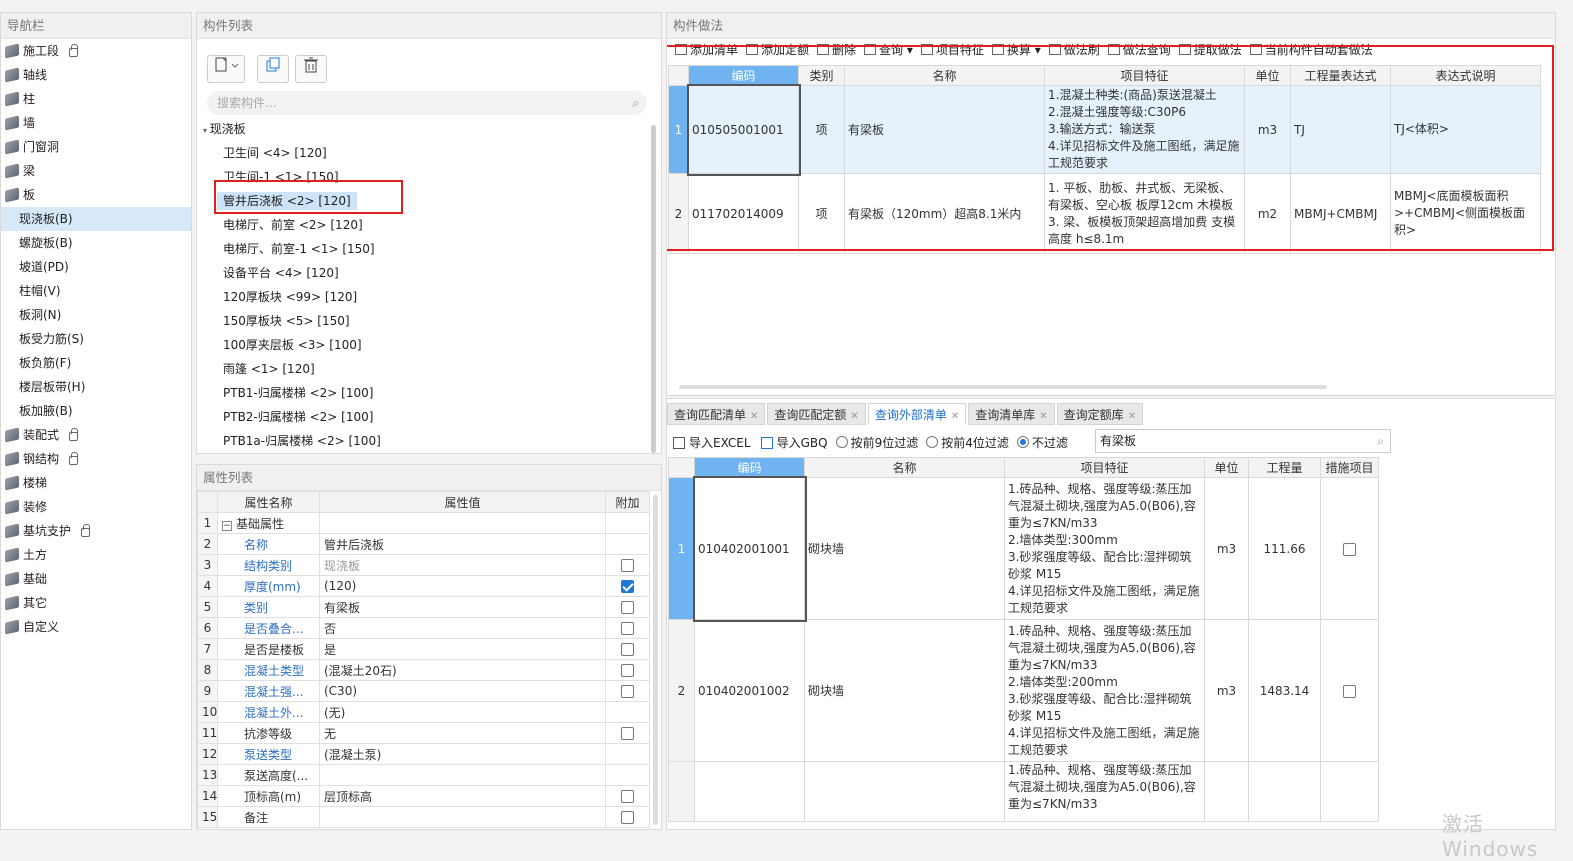  Describe the element at coordinates (462, 712) in the screenshot. I see `property-value: (无)` at that location.